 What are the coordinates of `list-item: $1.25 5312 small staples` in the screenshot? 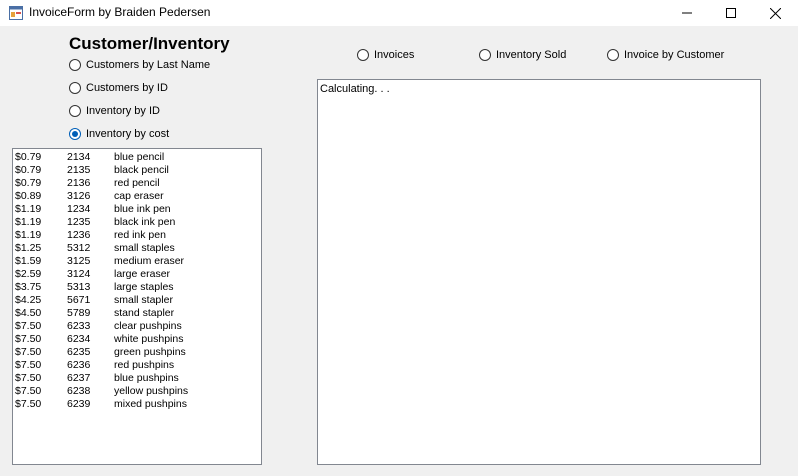 It's located at (138, 248).